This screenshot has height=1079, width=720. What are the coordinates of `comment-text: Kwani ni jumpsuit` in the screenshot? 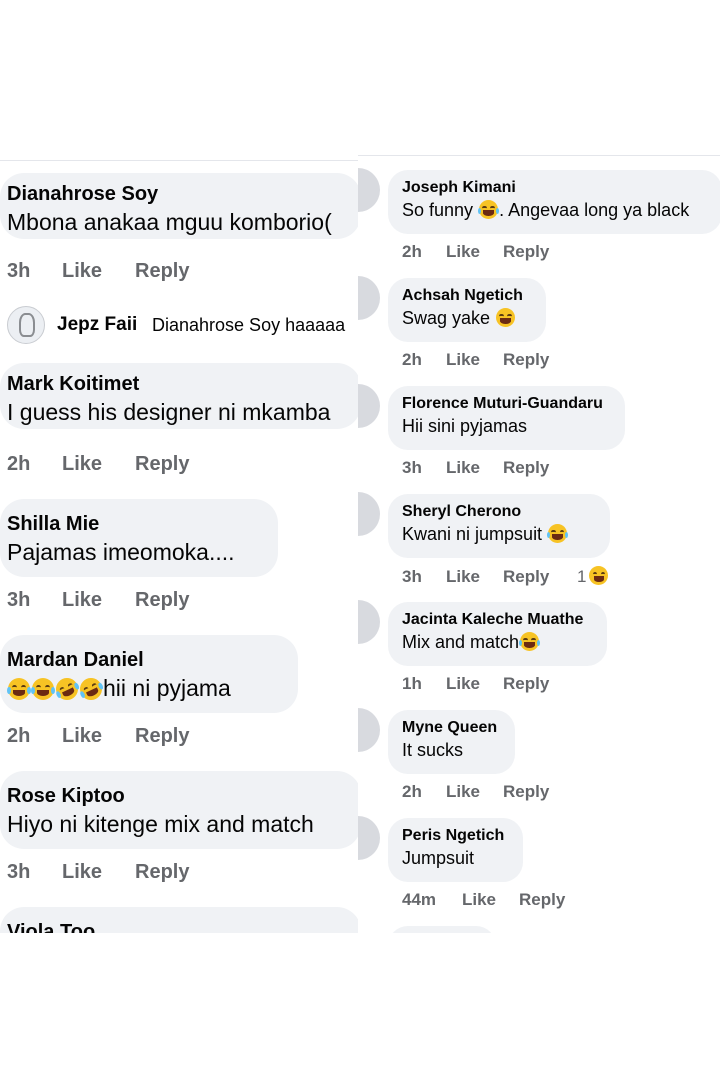 It's located at (499, 534).